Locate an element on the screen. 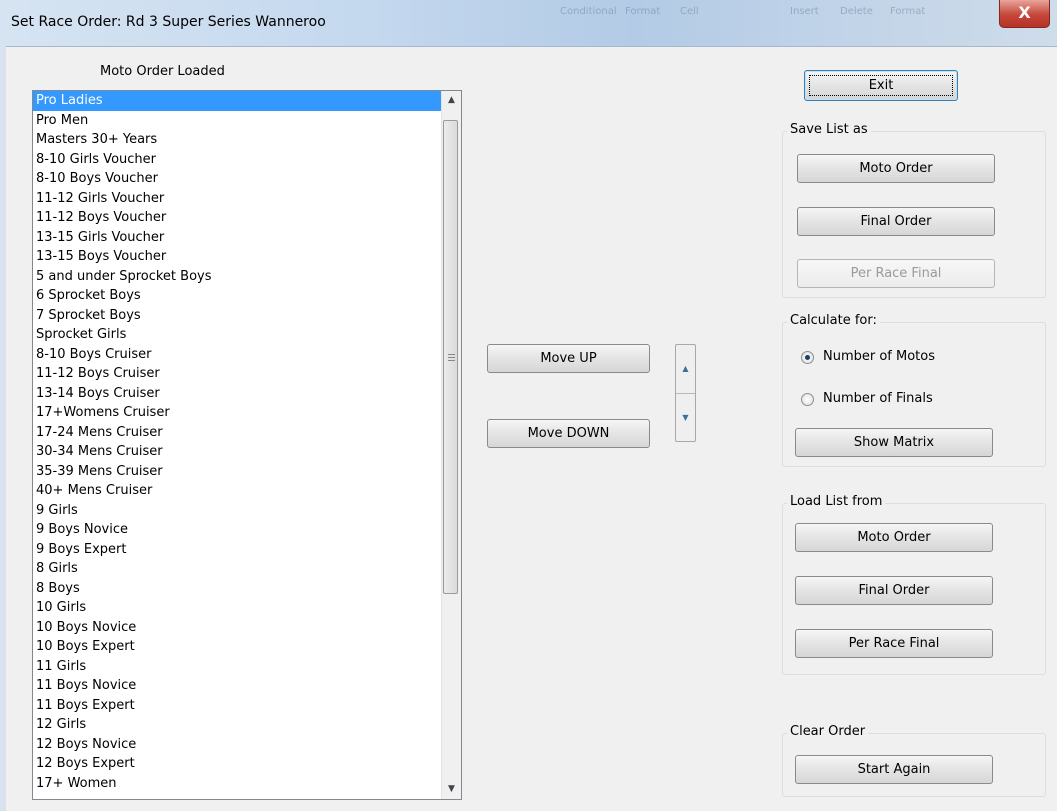 This screenshot has height=811, width=1057. background-ribbon-text: Conditional is located at coordinates (588, 11).